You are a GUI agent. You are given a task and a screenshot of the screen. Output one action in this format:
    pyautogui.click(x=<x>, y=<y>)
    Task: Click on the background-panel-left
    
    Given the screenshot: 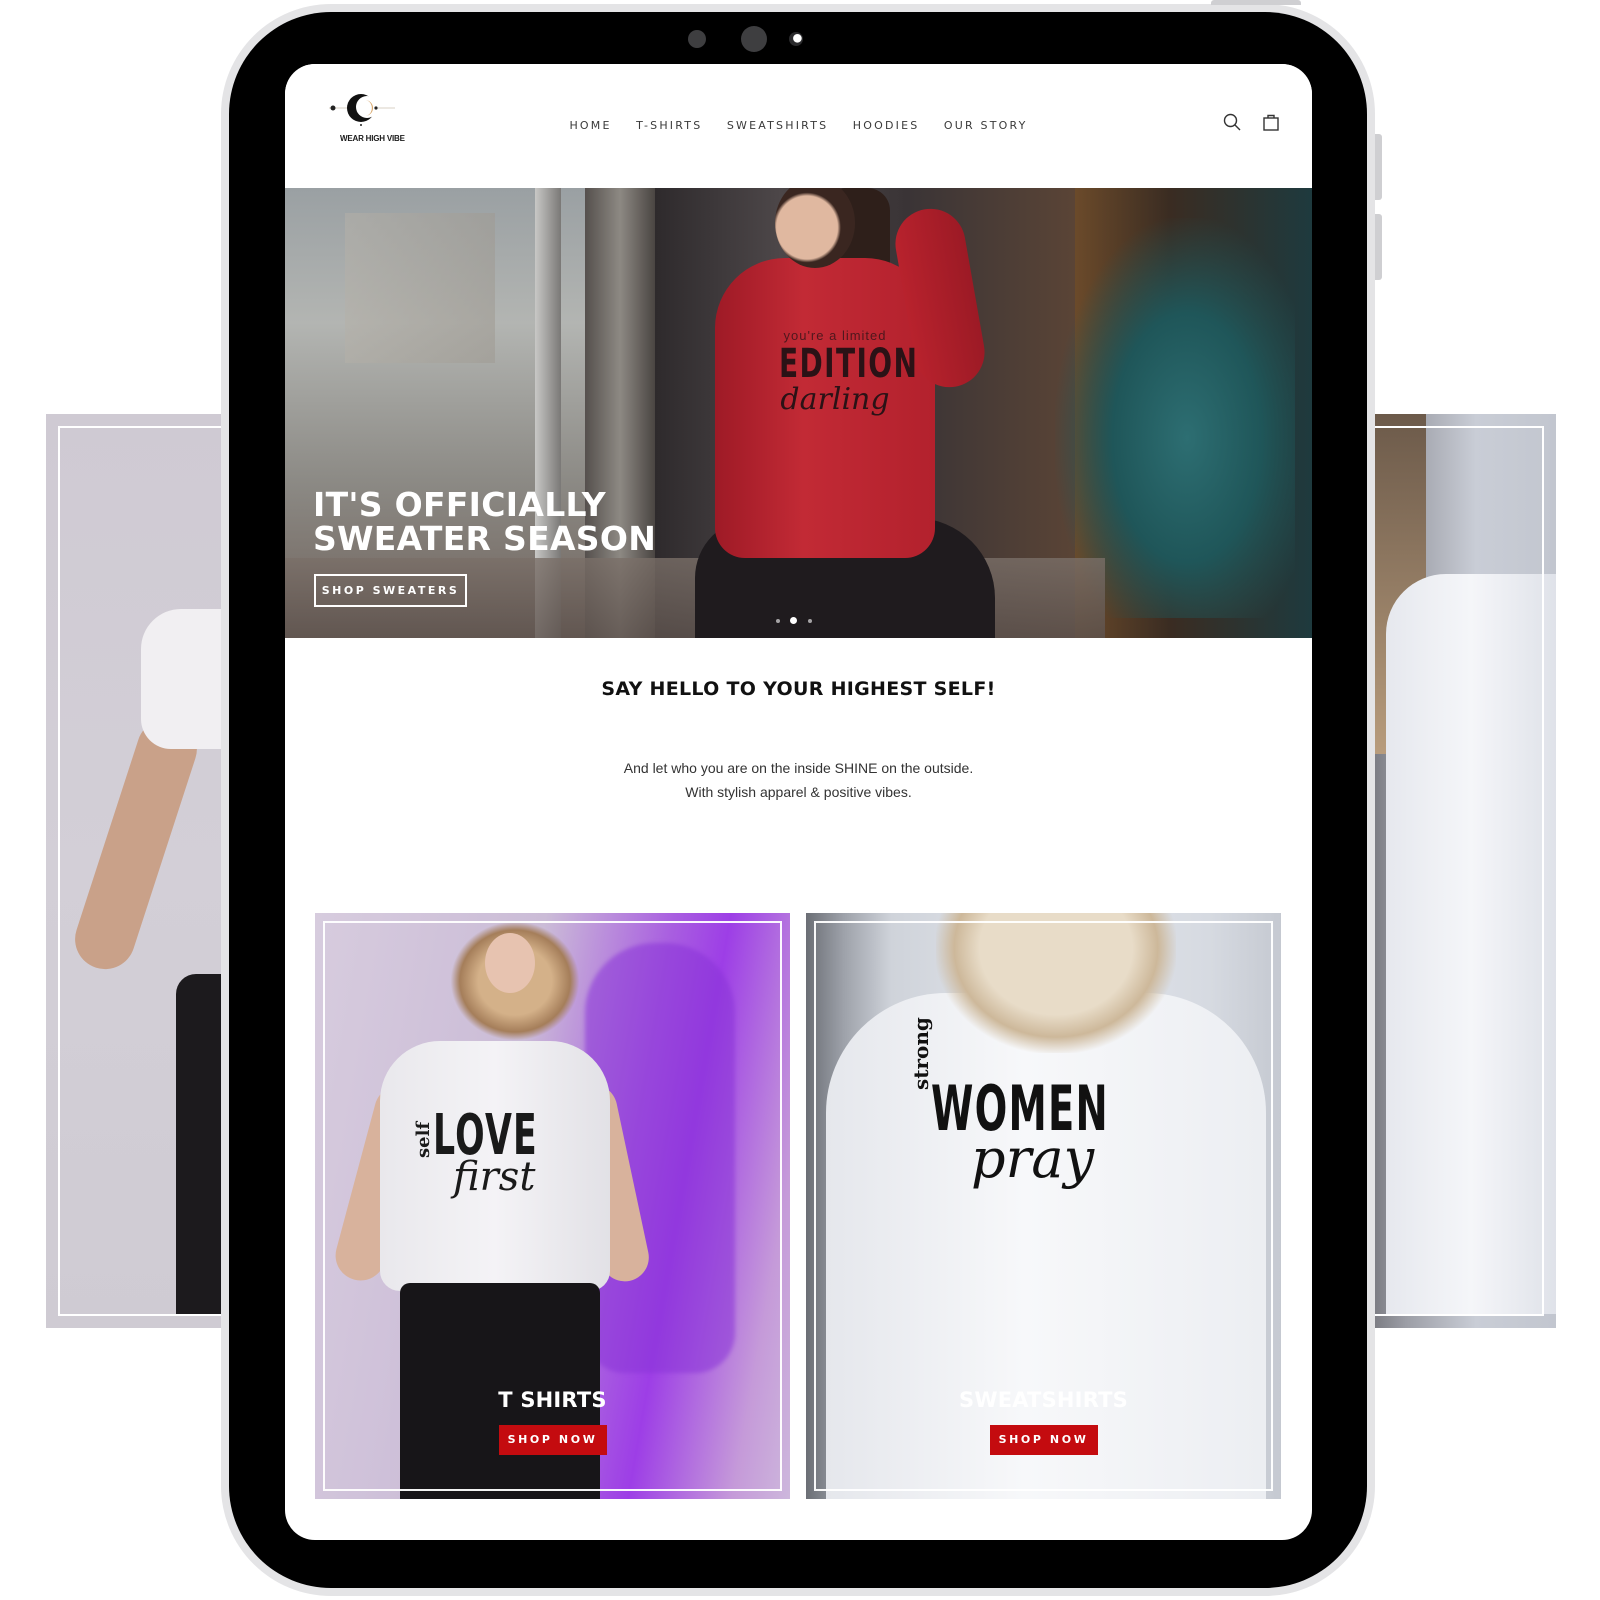 What is the action you would take?
    pyautogui.click(x=161, y=871)
    